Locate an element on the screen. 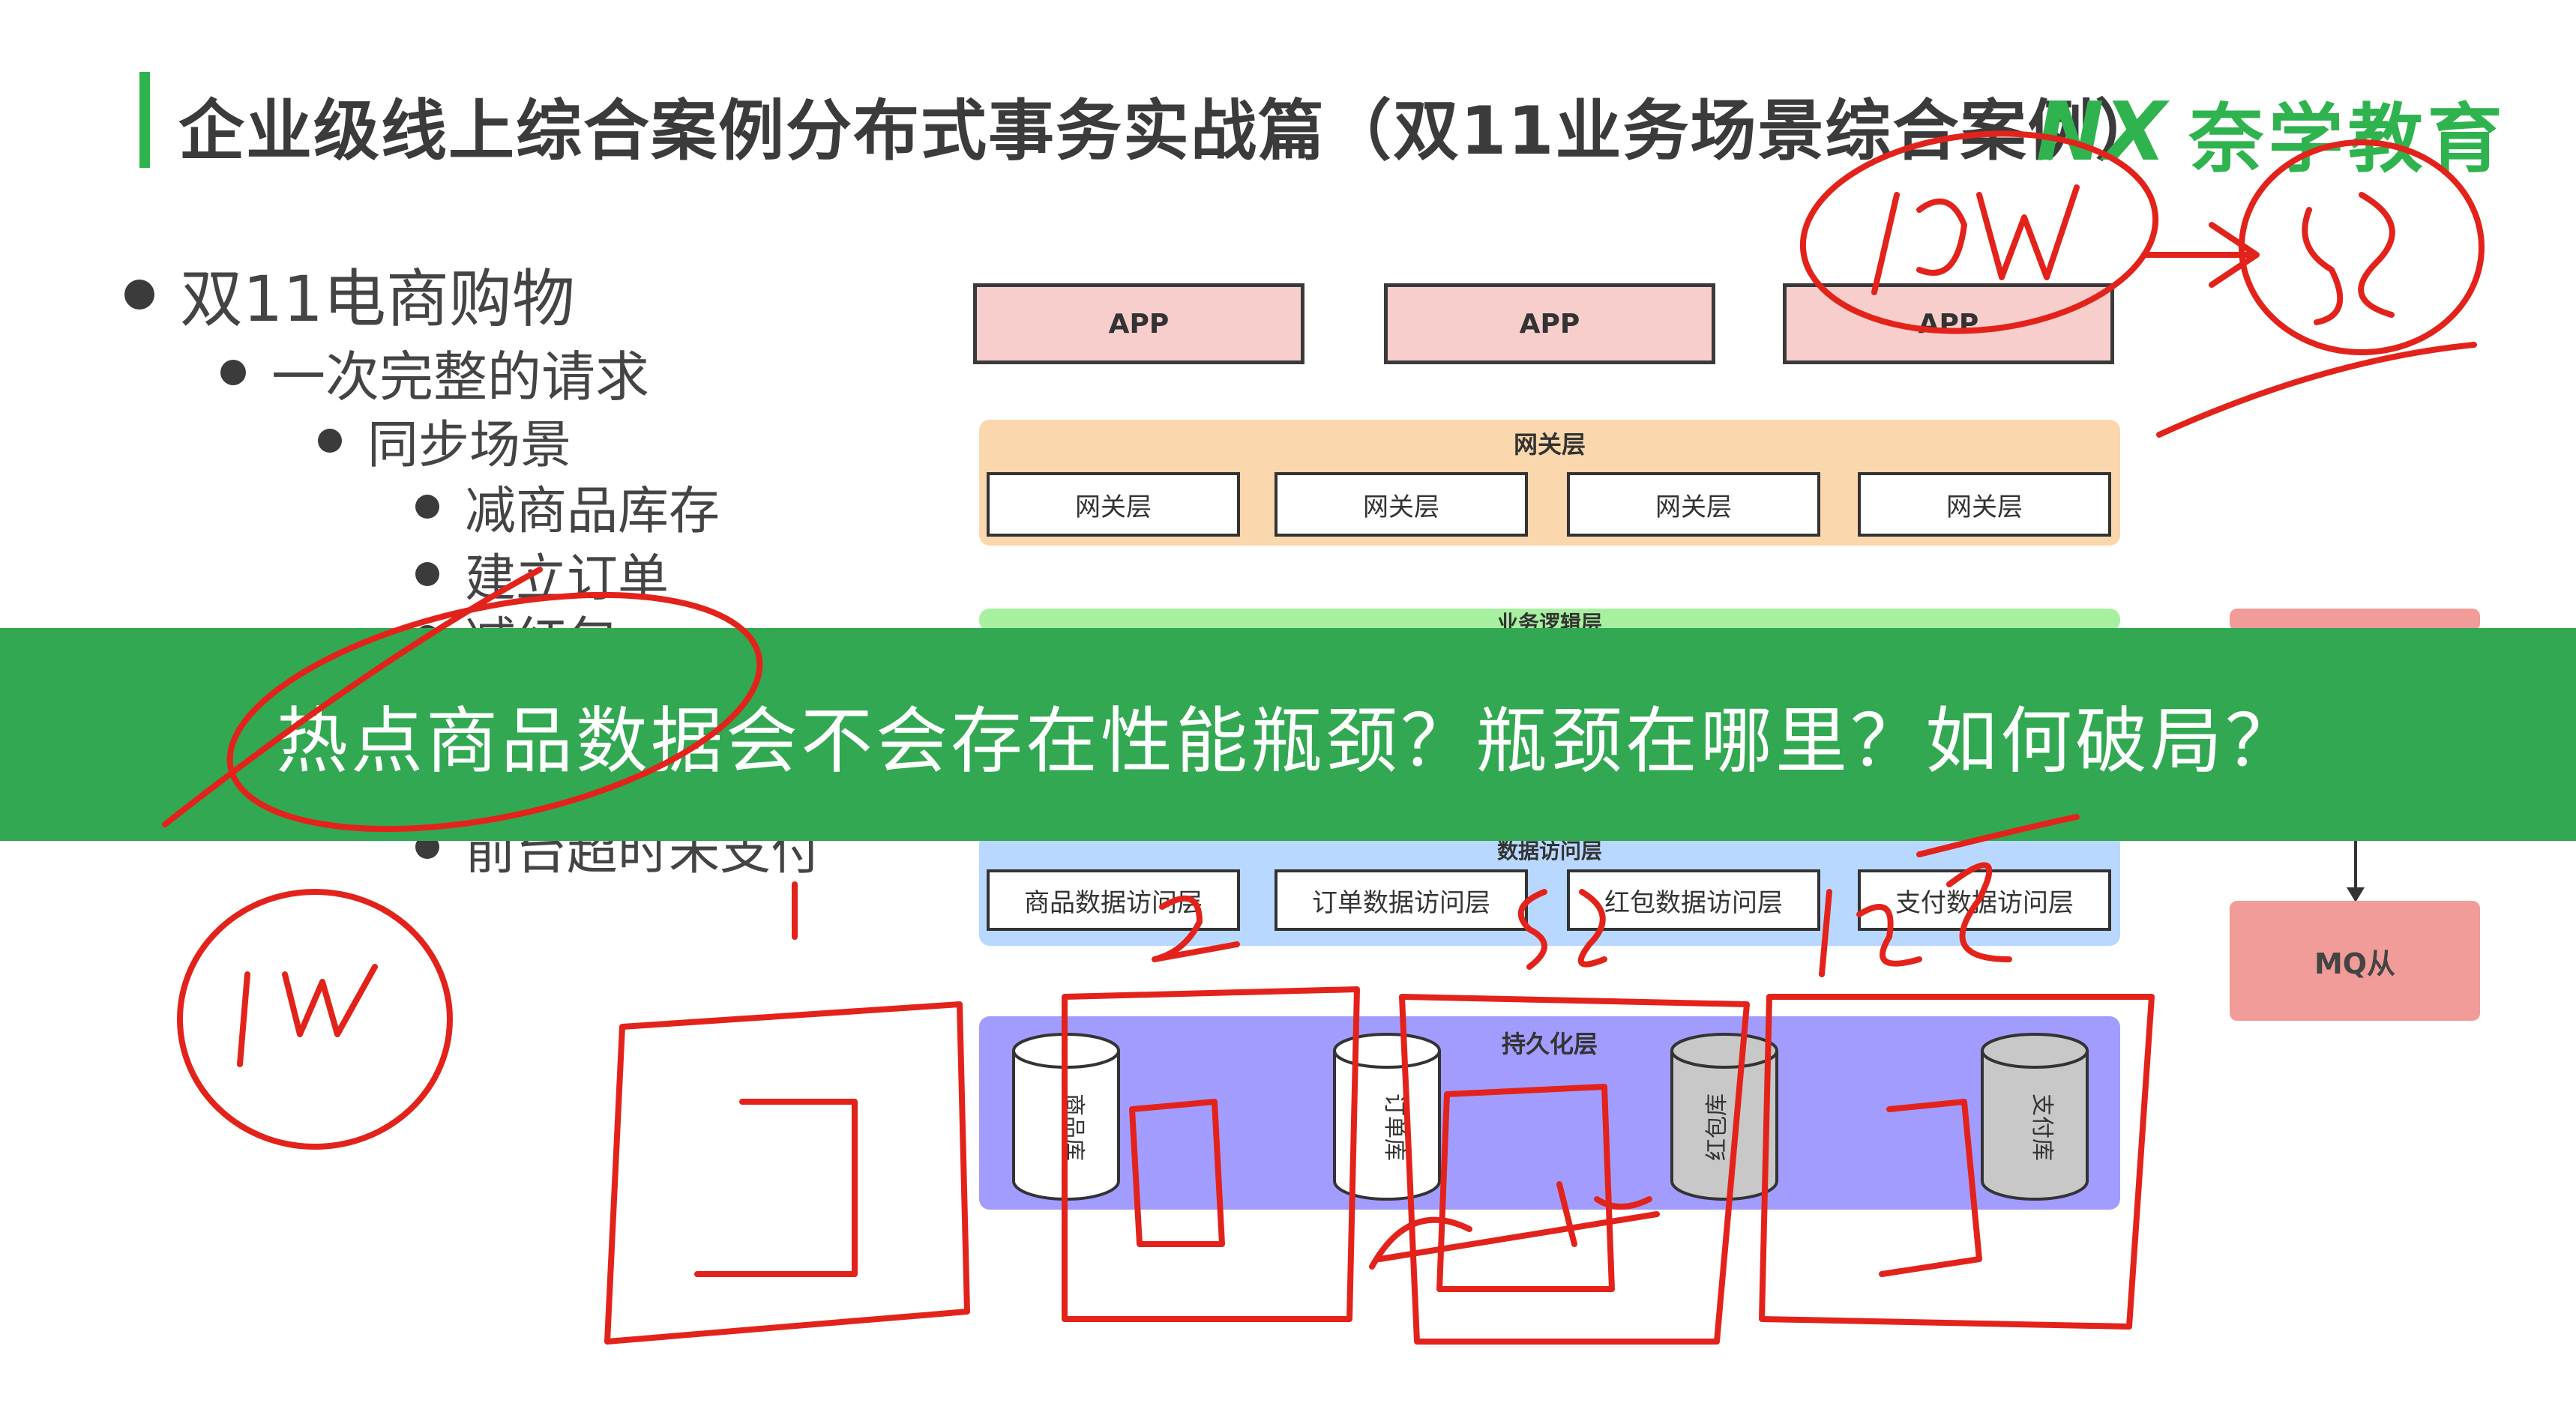 This screenshot has height=1412, width=2576. outline-level2-text: 一次完整的请求 is located at coordinates (460, 377).